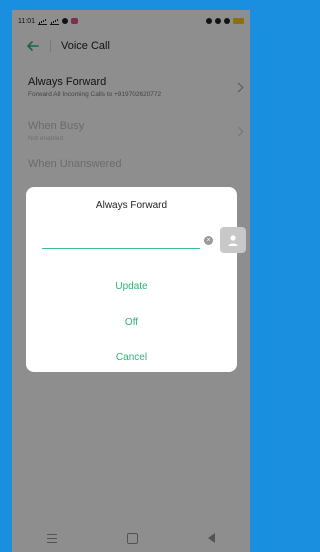  What do you see at coordinates (233, 240) in the screenshot?
I see `contact-person-icon` at bounding box center [233, 240].